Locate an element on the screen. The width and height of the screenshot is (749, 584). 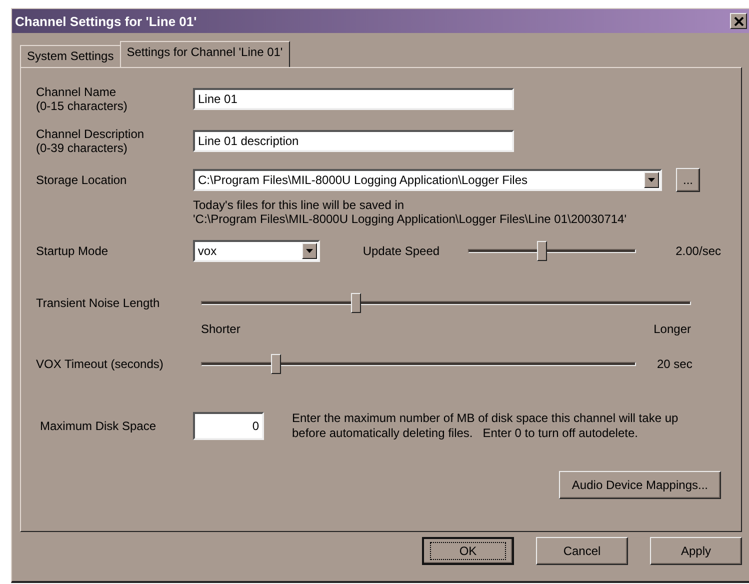
field-hint: (0-15 characters) is located at coordinates (82, 106).